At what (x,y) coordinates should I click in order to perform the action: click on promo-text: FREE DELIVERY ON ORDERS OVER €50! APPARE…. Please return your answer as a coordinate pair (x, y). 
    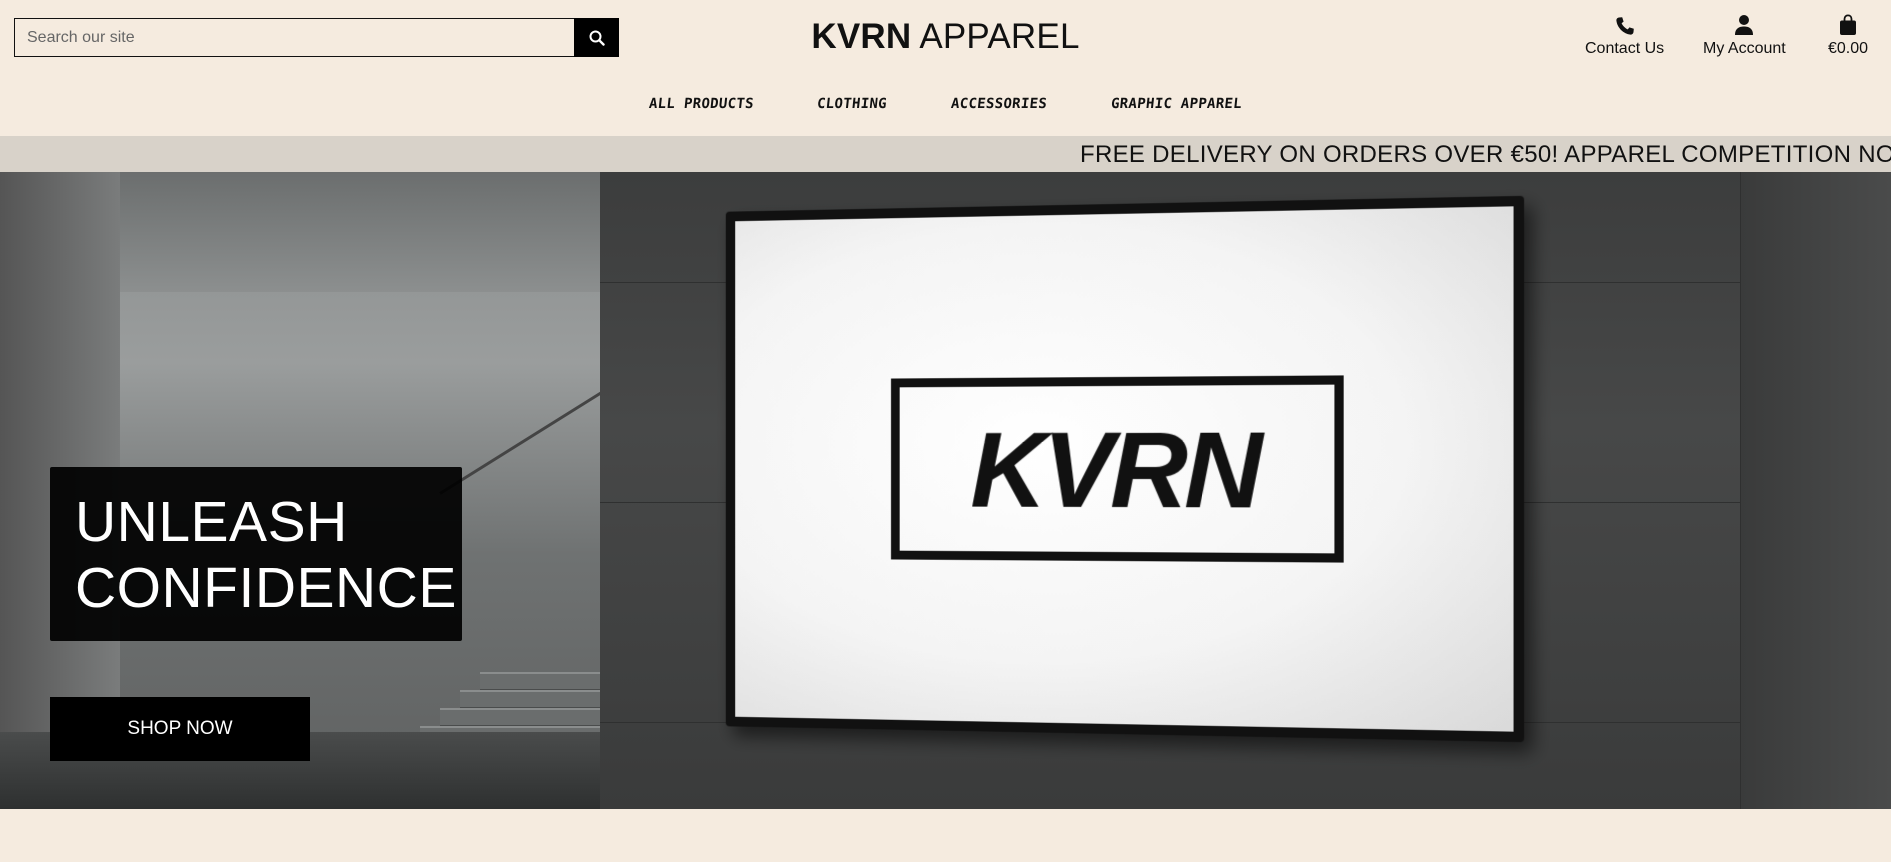
    Looking at the image, I should click on (1485, 154).